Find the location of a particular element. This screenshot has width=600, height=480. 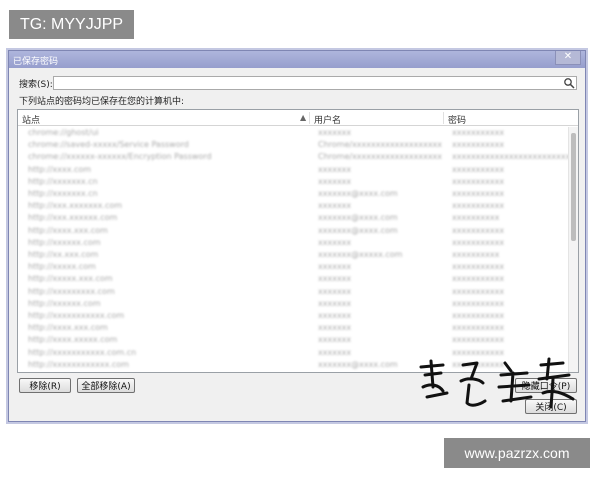

site-cell: http://xxxxxxxxxxxx.com is located at coordinates (78, 364).